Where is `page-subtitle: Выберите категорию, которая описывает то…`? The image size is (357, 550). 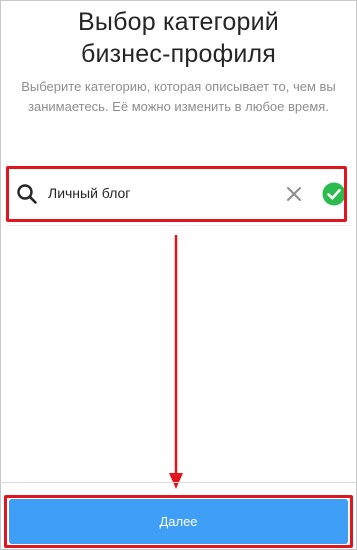 page-subtitle: Выберите категорию, которая описывает то… is located at coordinates (178, 96).